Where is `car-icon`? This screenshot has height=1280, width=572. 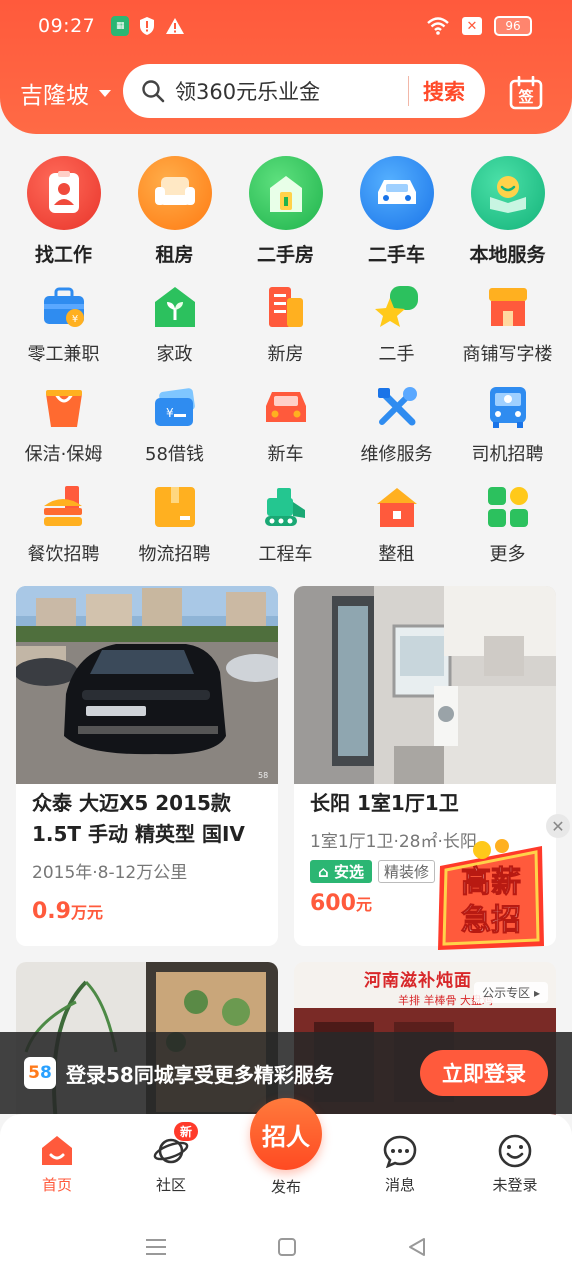
car-icon is located at coordinates (396, 193).